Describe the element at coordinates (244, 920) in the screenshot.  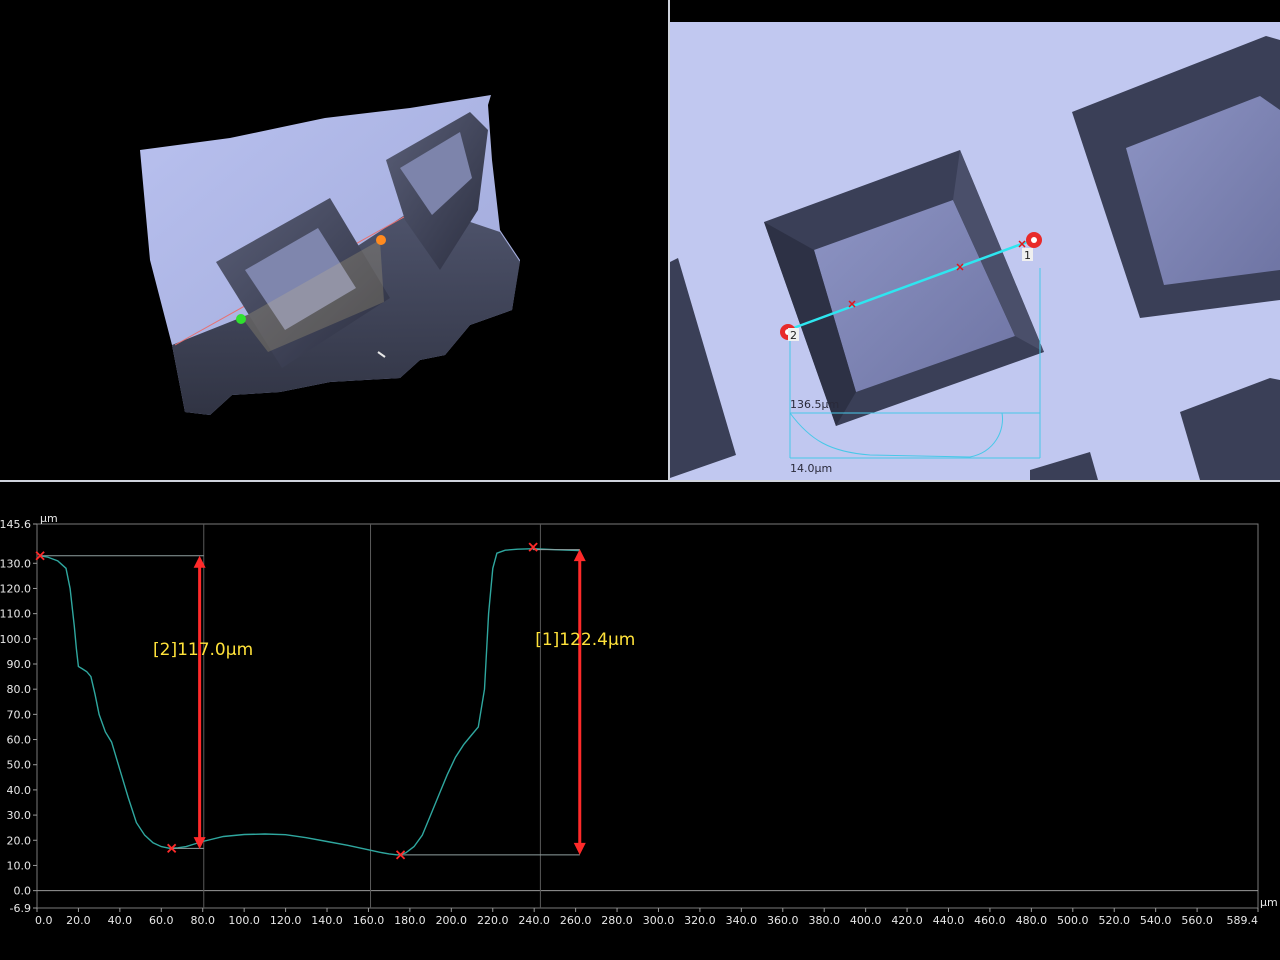
I see `x-tick-label: 100.0` at that location.